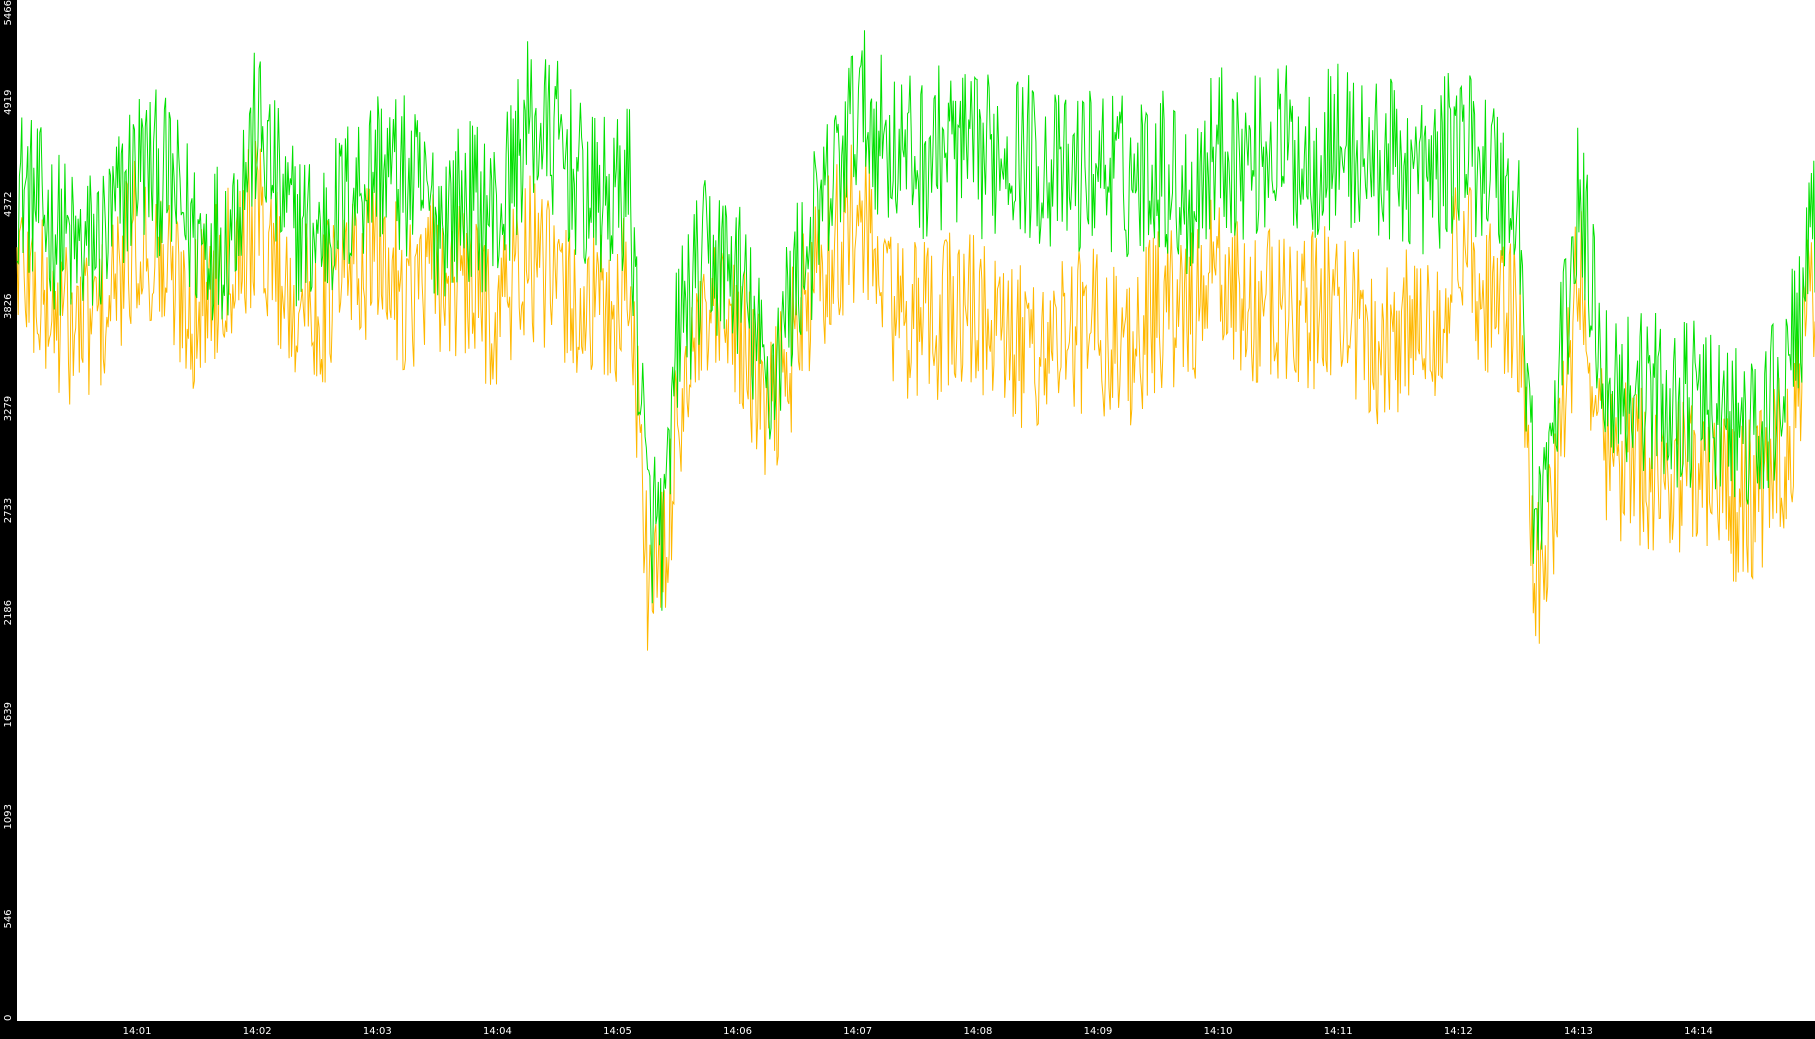 The height and width of the screenshot is (1039, 1815). I want to click on x-tick-label: 14:02, so click(257, 1031).